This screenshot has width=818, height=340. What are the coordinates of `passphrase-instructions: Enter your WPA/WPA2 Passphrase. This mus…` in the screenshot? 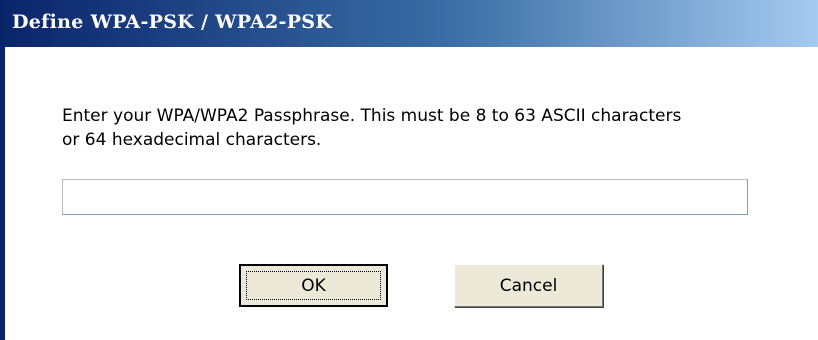 It's located at (372, 128).